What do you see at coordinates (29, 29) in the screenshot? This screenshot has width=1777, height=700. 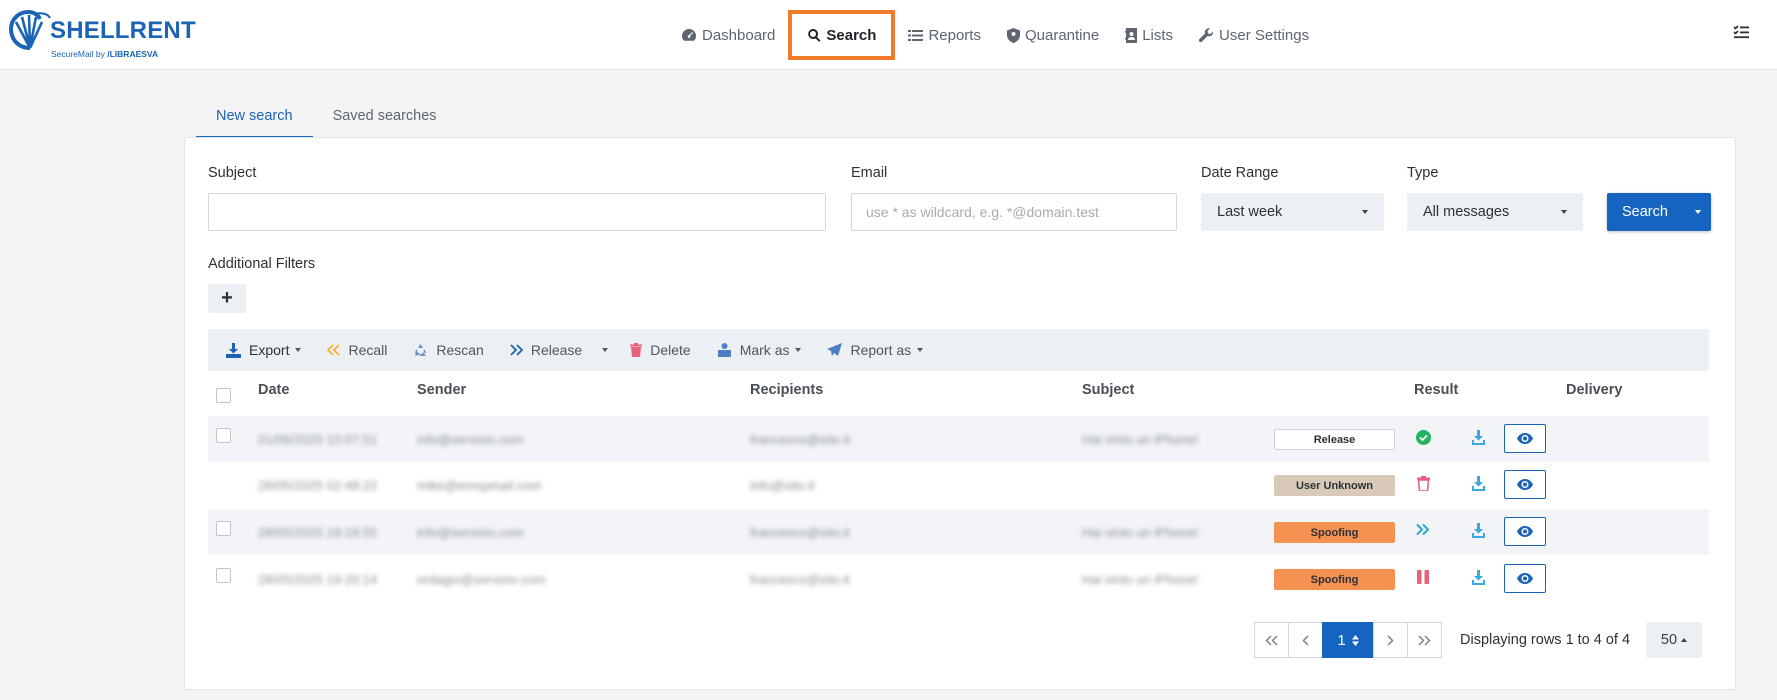 I see `shell-logo-icon` at bounding box center [29, 29].